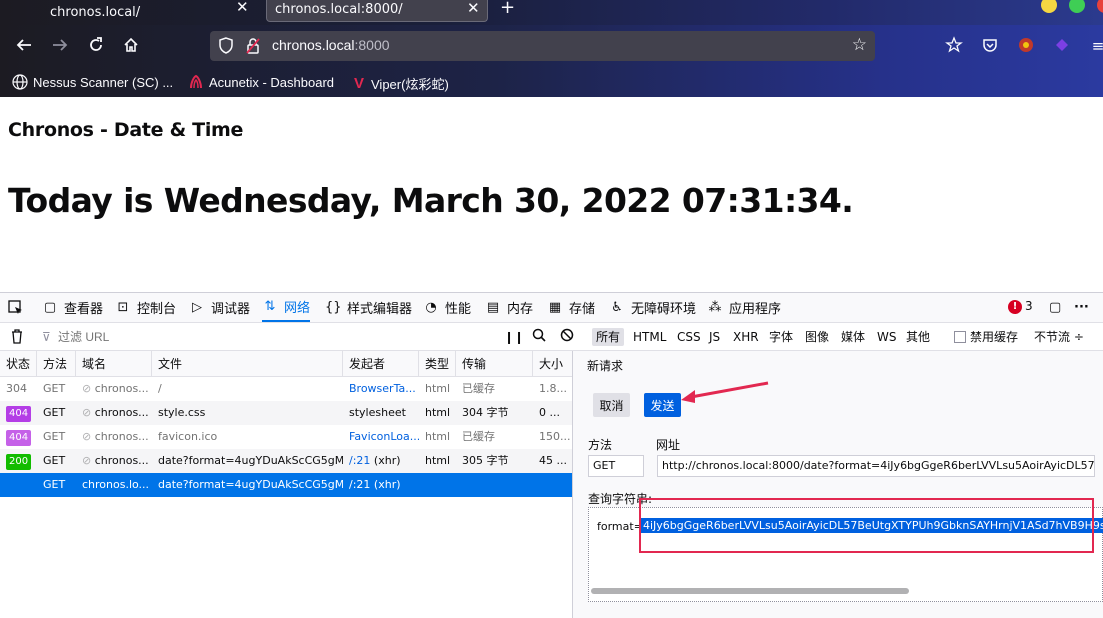  What do you see at coordinates (270, 306) in the screenshot?
I see `network-icon: ⇅` at bounding box center [270, 306].